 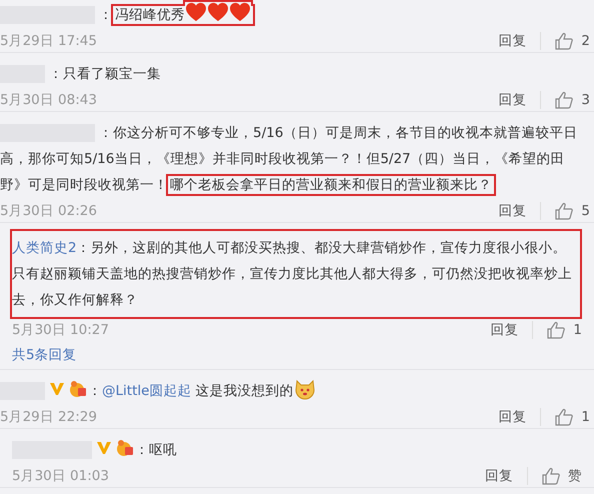 I want to click on like-button: 5, so click(x=565, y=211).